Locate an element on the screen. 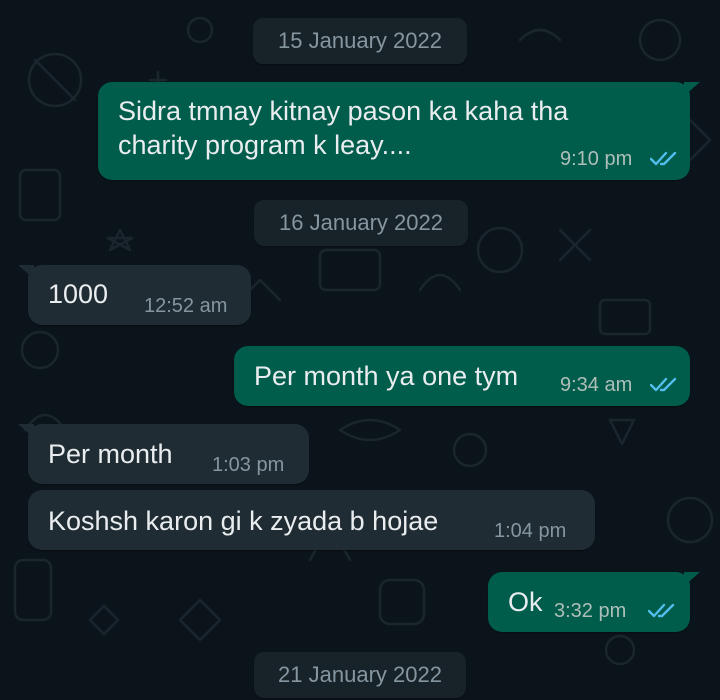 This screenshot has width=720, height=700. message-time: 1:03 pm is located at coordinates (248, 465).